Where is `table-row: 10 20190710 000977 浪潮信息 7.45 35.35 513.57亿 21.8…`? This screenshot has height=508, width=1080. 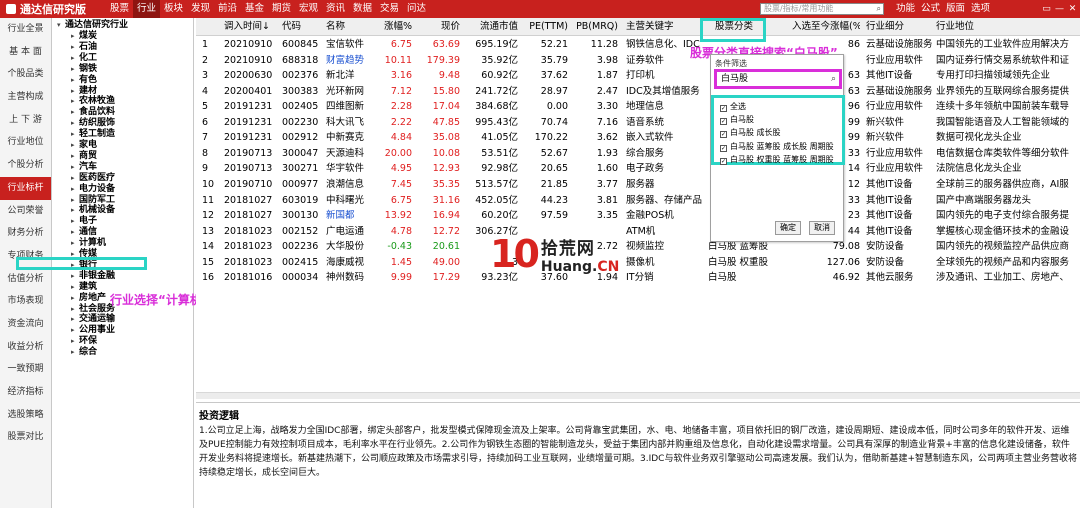 table-row: 10 20190710 000977 浪潮信息 7.45 35.35 513.57亿 21.8… is located at coordinates (638, 185).